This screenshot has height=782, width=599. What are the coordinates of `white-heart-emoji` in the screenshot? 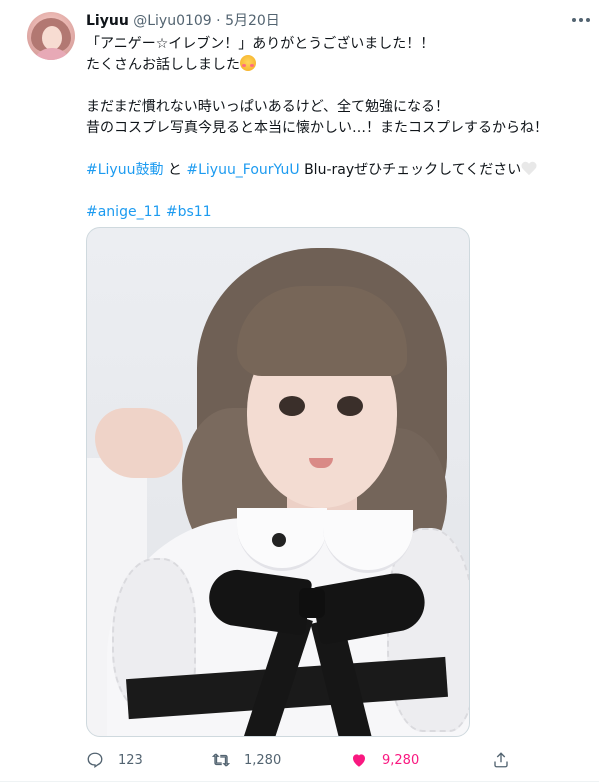 It's located at (529, 169).